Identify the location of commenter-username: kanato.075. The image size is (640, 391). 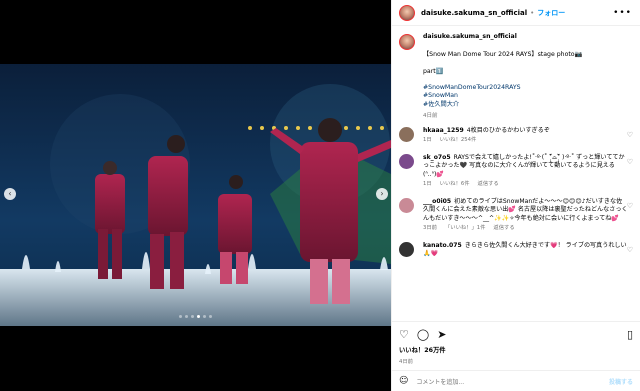
(442, 245).